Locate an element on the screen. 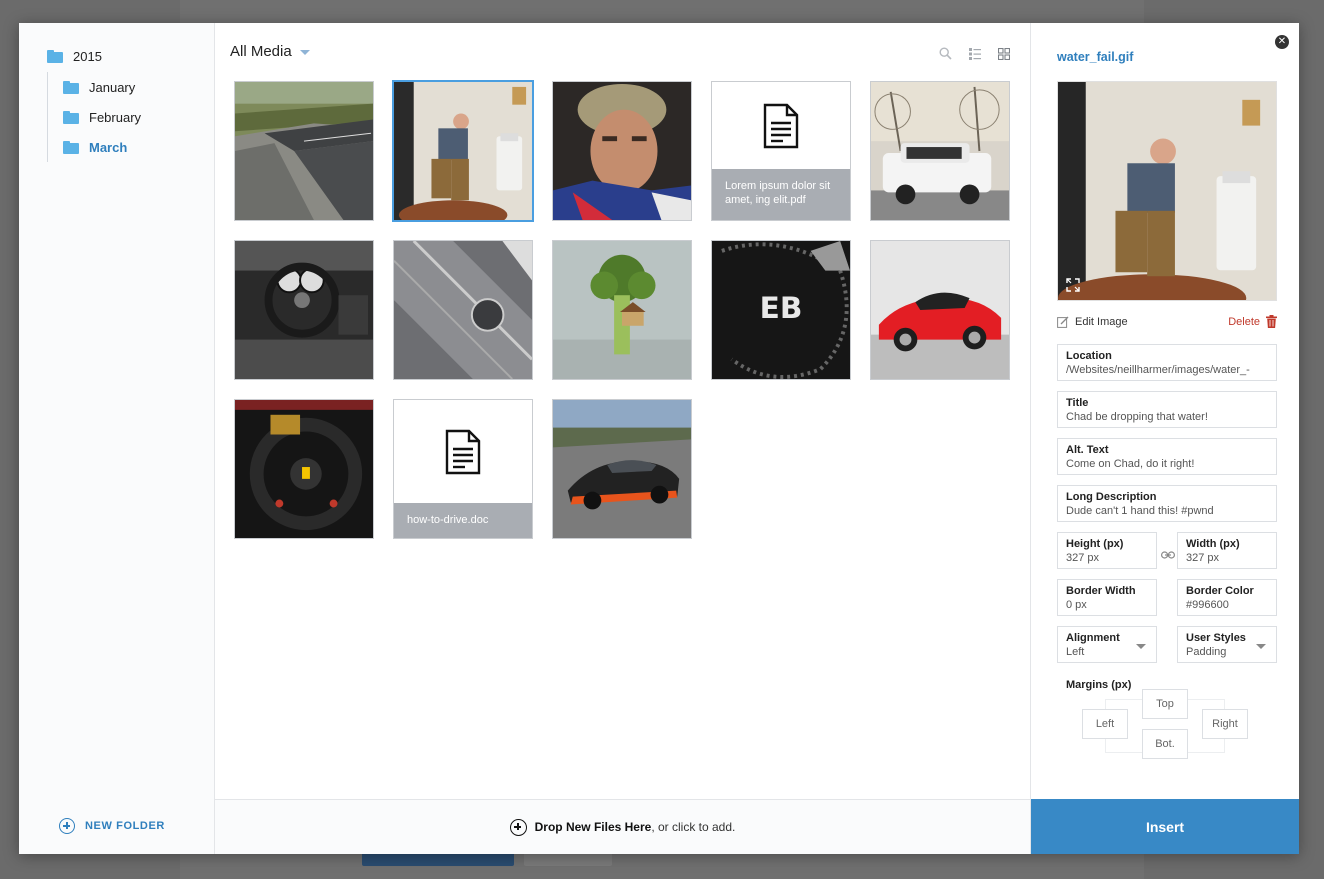 The height and width of the screenshot is (879, 1324). bugatti-keychain-image: EB is located at coordinates (781, 310).